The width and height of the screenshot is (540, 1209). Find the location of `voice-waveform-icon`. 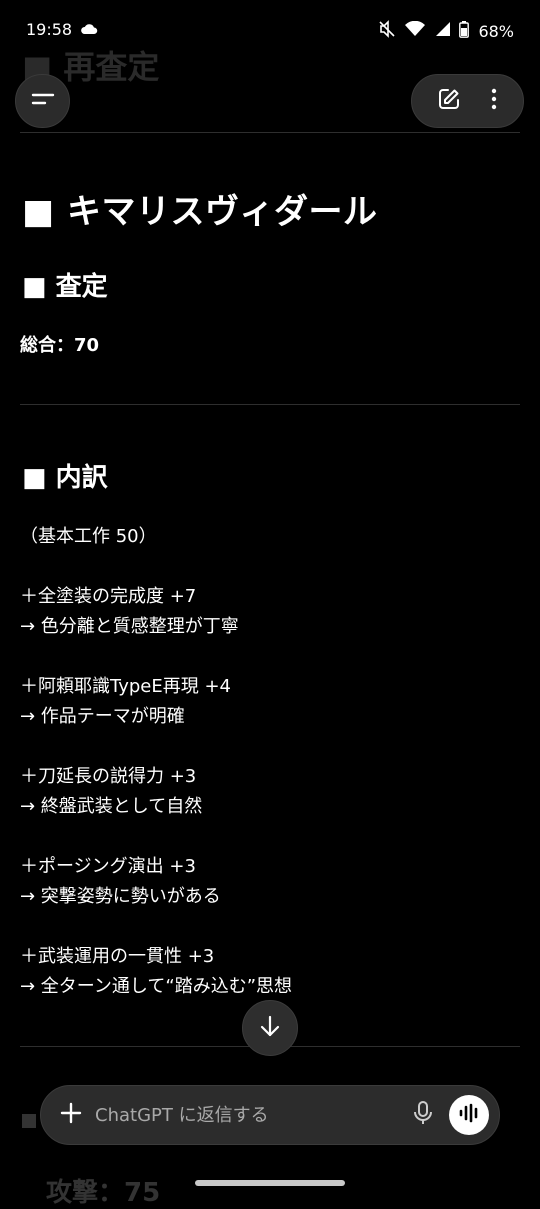

voice-waveform-icon is located at coordinates (469, 1115).